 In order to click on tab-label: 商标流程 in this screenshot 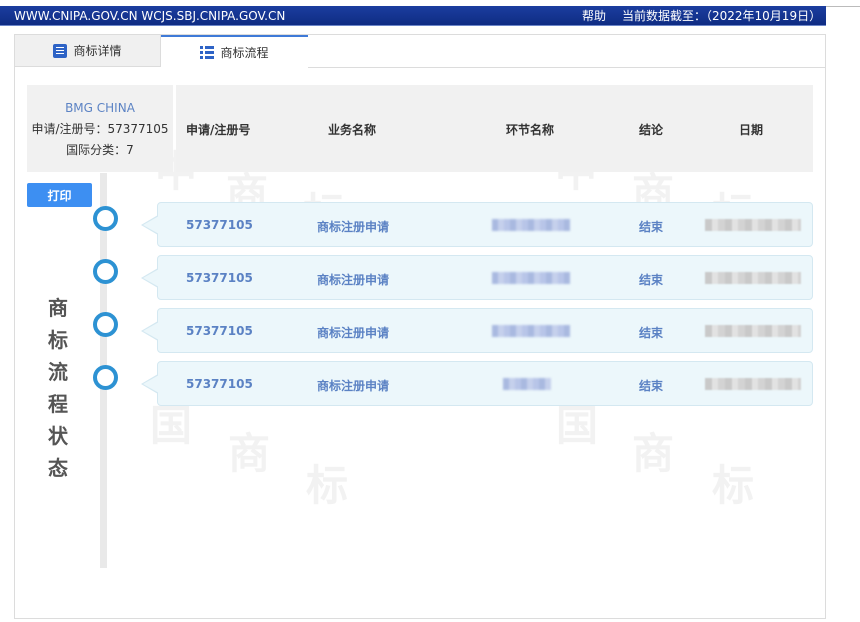, I will do `click(244, 52)`.